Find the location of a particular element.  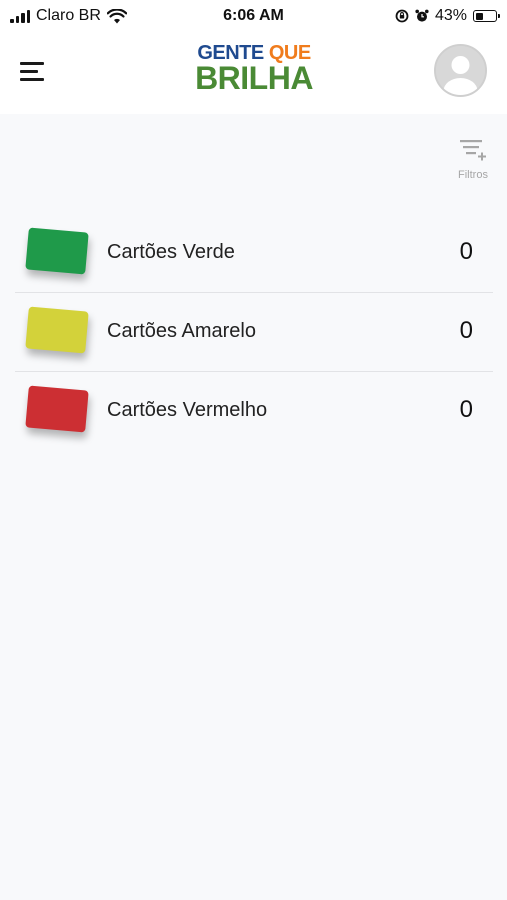

alarm-icon is located at coordinates (422, 15).